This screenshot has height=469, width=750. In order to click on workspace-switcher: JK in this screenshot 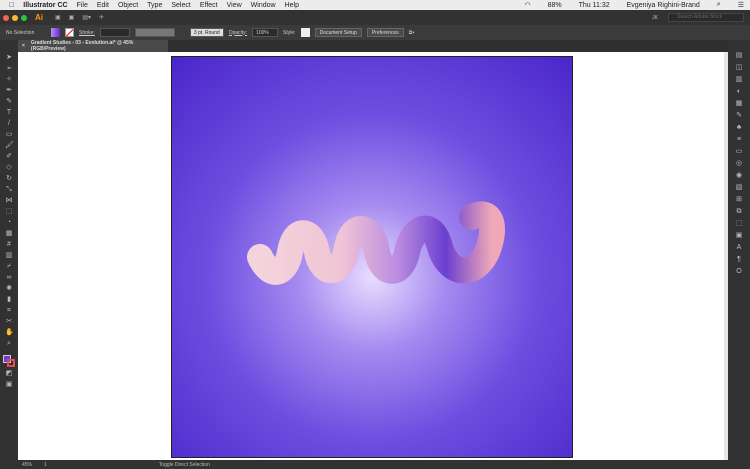, I will do `click(655, 18)`.